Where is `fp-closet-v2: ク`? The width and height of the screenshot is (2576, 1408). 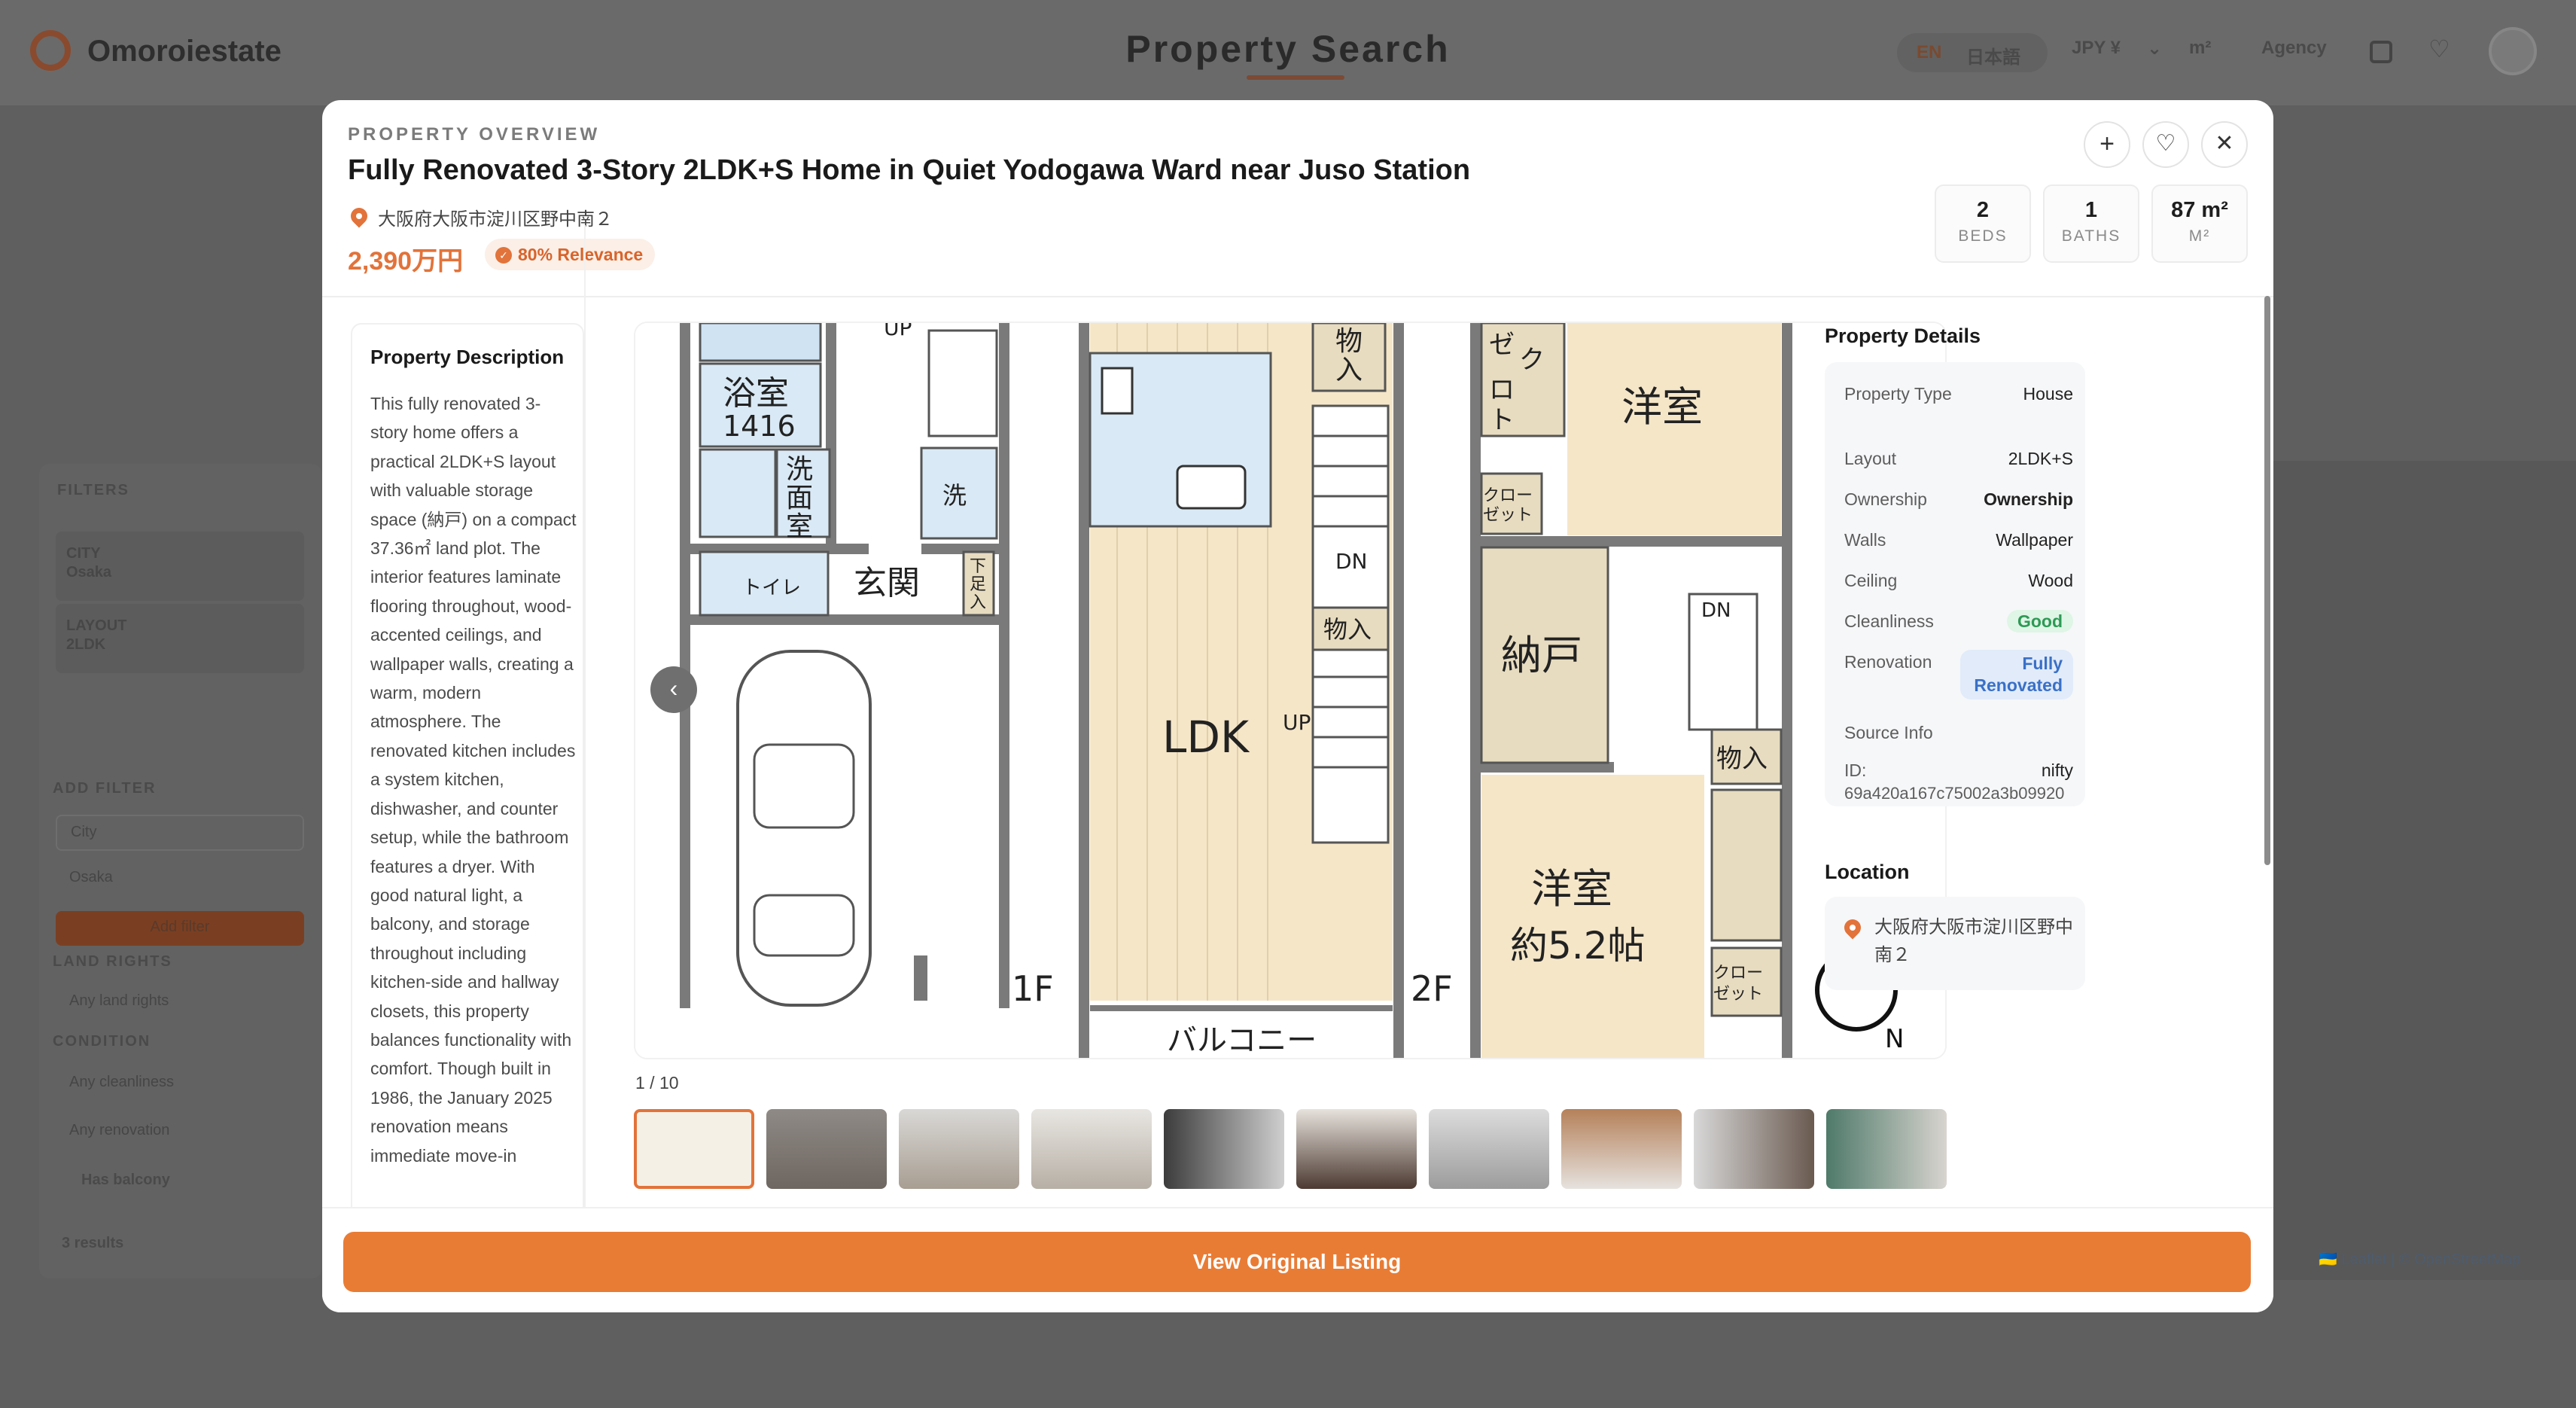
fp-closet-v2: ク is located at coordinates (1532, 360).